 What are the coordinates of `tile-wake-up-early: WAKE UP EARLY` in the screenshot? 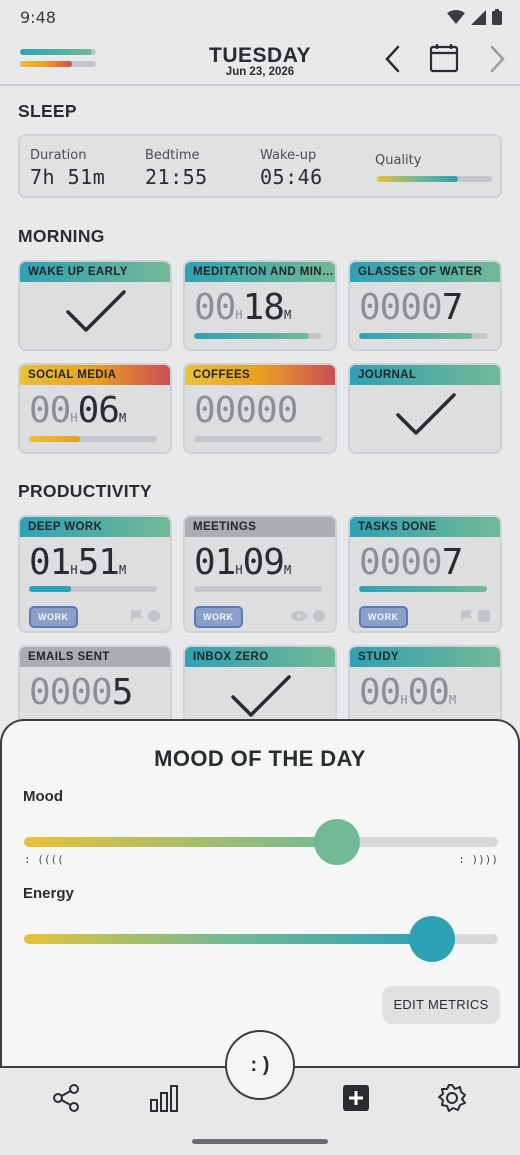 It's located at (95, 305).